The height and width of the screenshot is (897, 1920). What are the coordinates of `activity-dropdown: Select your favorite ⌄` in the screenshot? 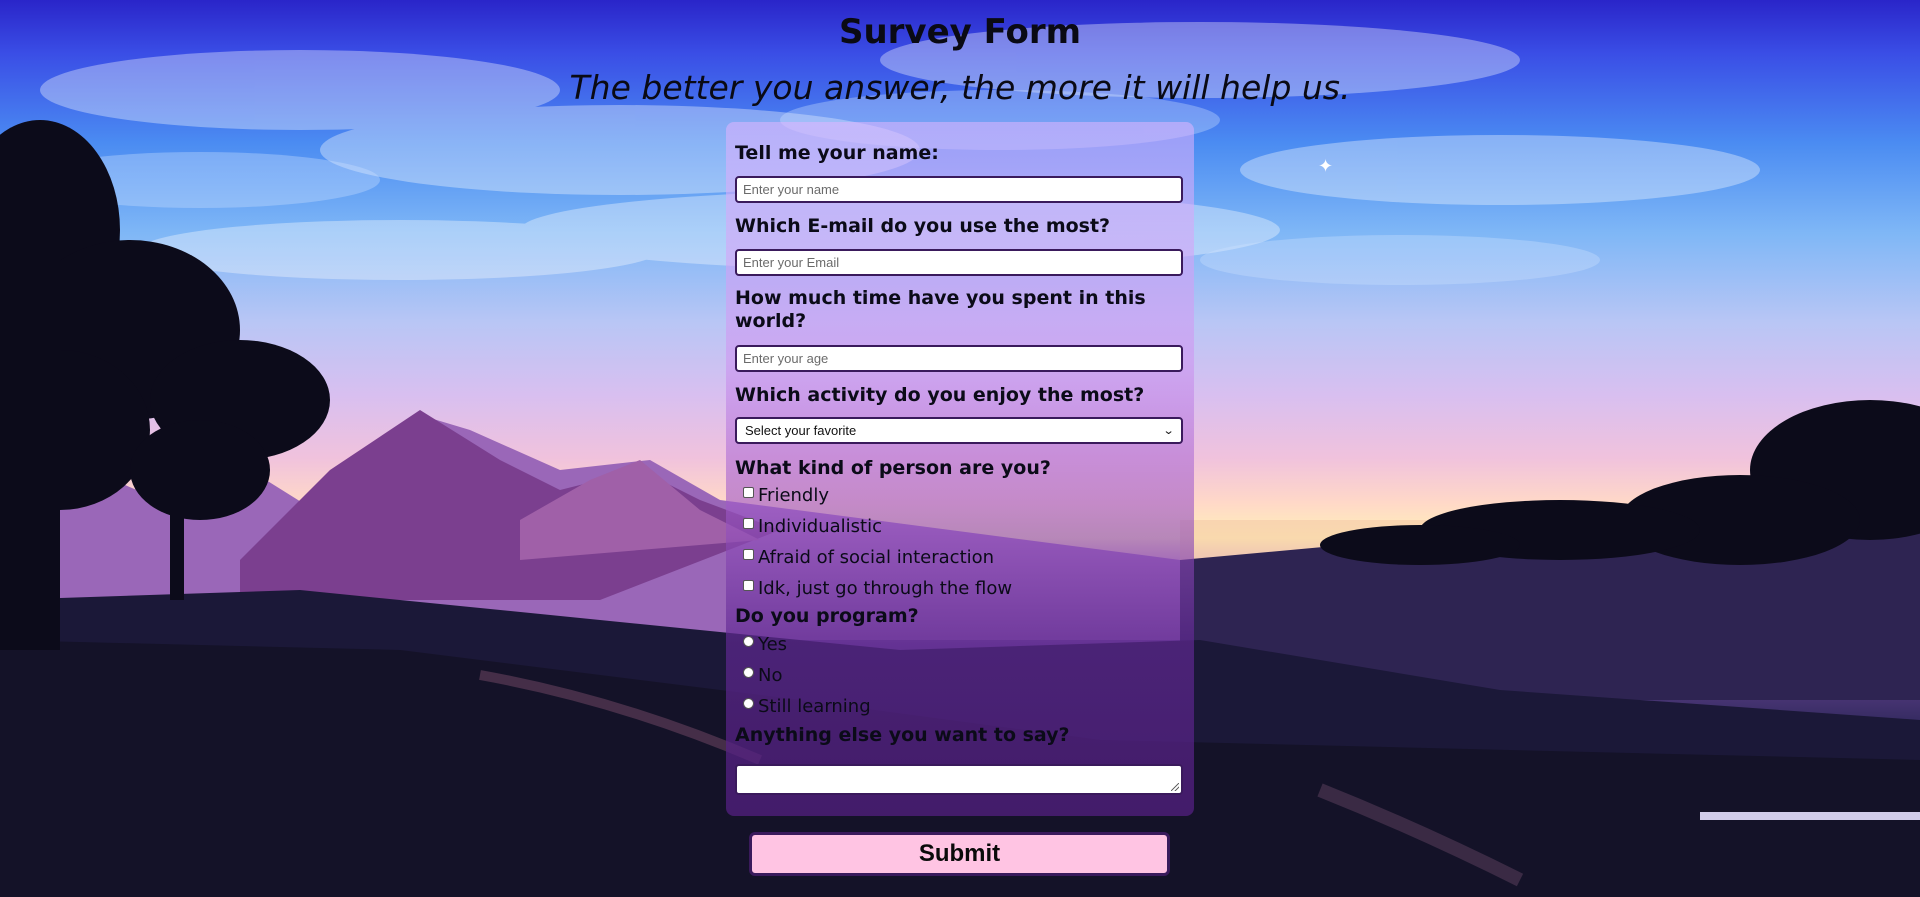 It's located at (959, 430).